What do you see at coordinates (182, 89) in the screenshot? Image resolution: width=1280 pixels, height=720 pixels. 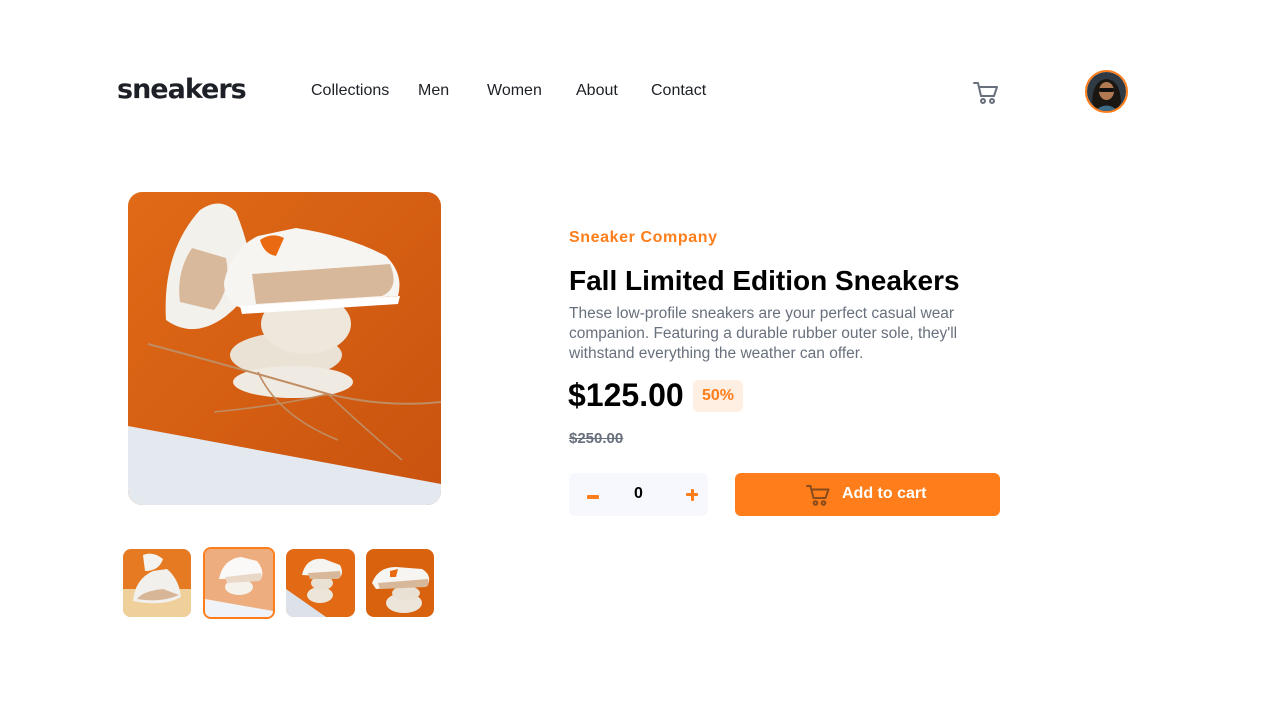 I see `logo: sneakers` at bounding box center [182, 89].